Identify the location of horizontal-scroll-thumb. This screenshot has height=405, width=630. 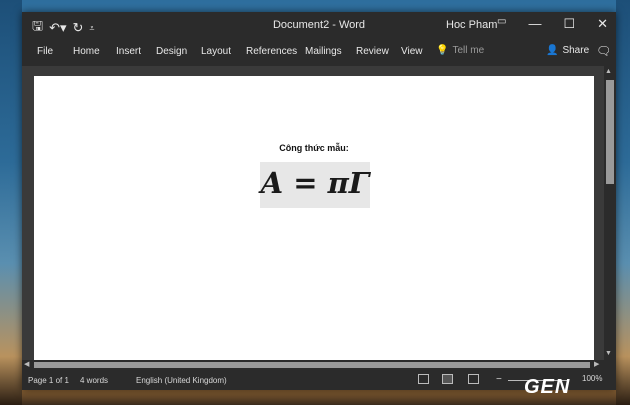
(312, 365).